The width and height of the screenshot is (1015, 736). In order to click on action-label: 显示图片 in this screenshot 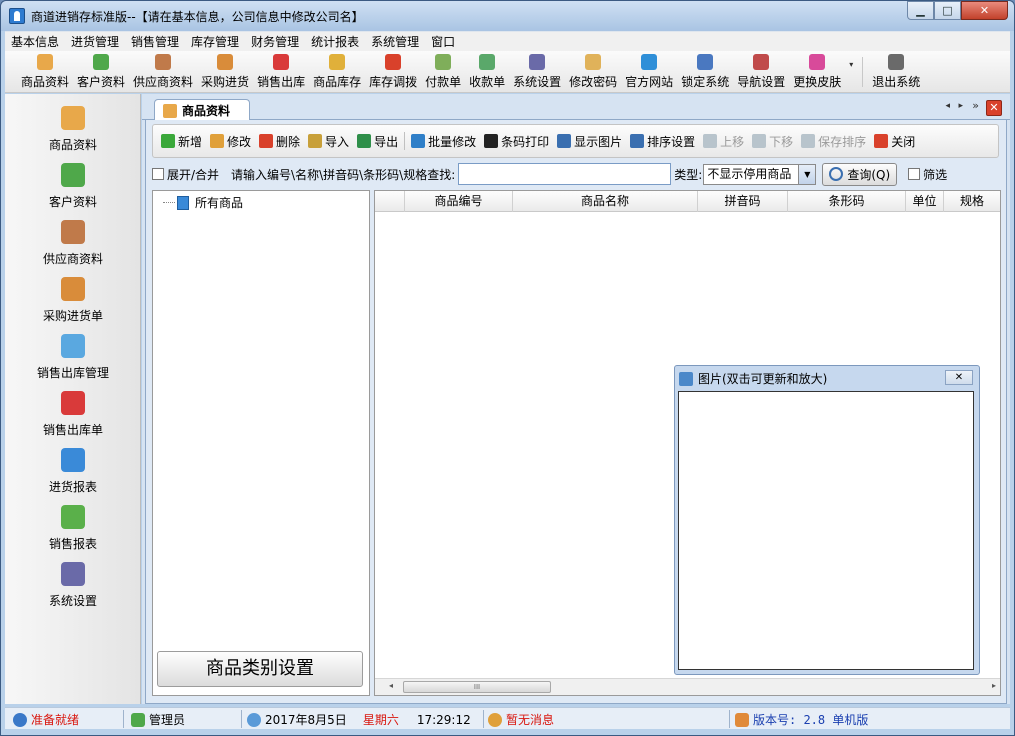, I will do `click(598, 141)`.